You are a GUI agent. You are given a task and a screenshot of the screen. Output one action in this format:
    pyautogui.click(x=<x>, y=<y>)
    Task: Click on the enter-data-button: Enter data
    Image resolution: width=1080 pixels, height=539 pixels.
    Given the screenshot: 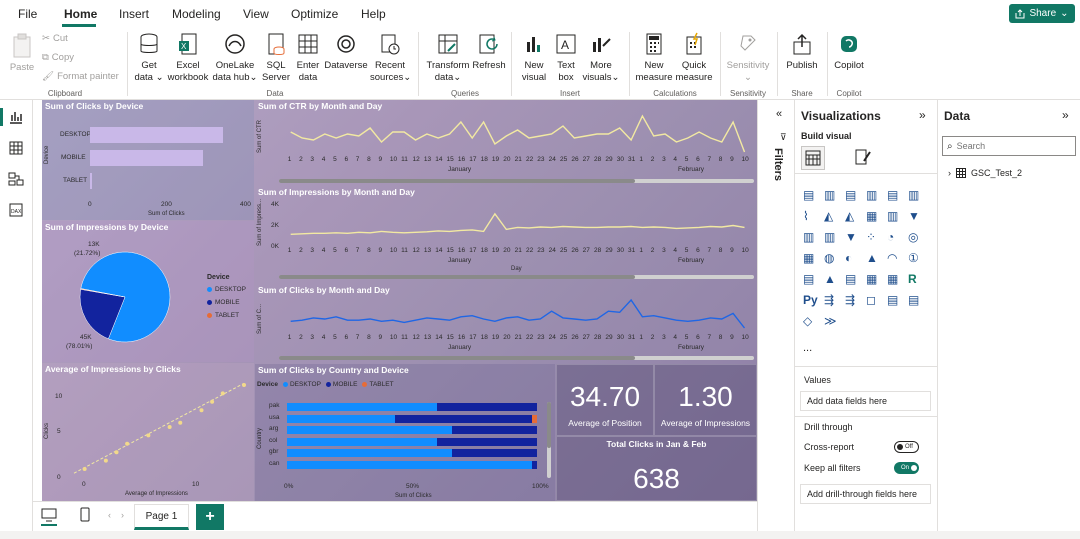 What is the action you would take?
    pyautogui.click(x=308, y=58)
    